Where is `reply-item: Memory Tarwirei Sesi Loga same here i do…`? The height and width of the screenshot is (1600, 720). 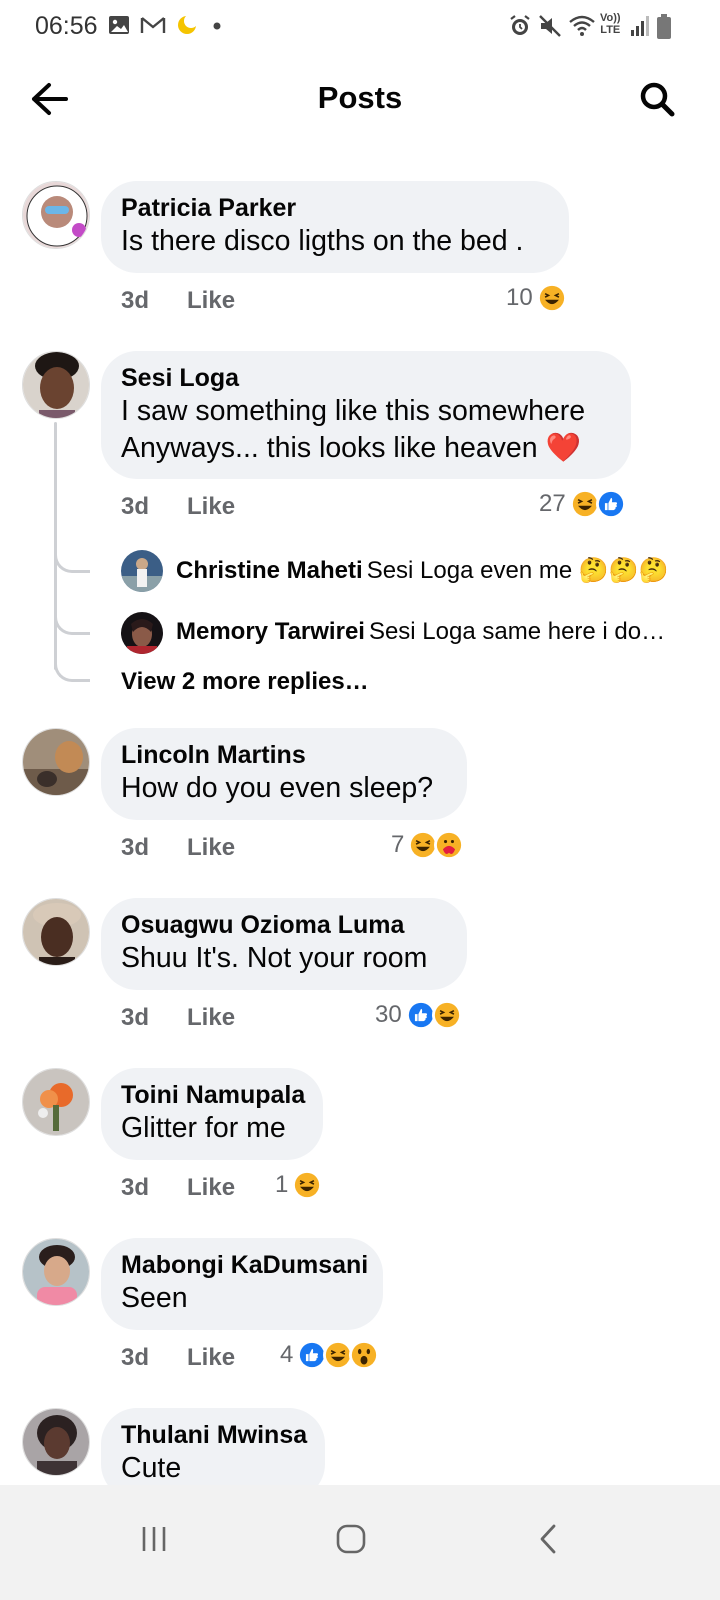
reply-item: Memory Tarwirei Sesi Loga same here i do… is located at coordinates (411, 634).